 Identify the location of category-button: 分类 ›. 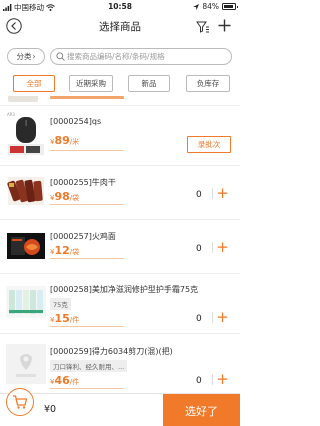
(26, 56).